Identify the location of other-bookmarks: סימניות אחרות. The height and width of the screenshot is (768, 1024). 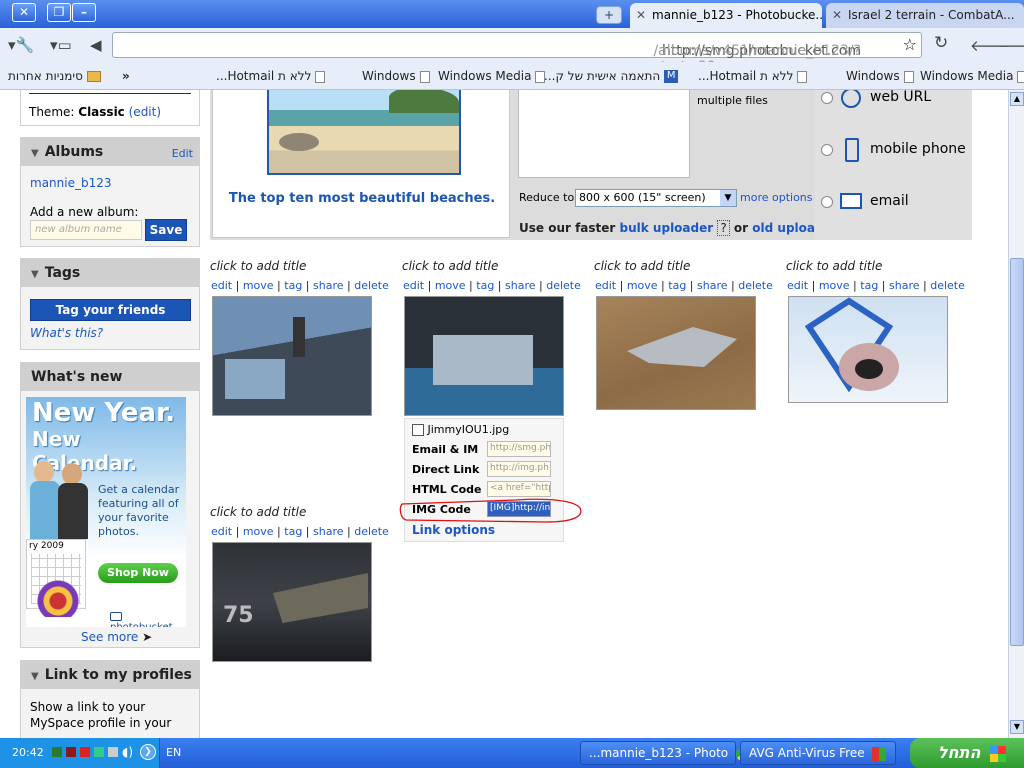
(54, 76).